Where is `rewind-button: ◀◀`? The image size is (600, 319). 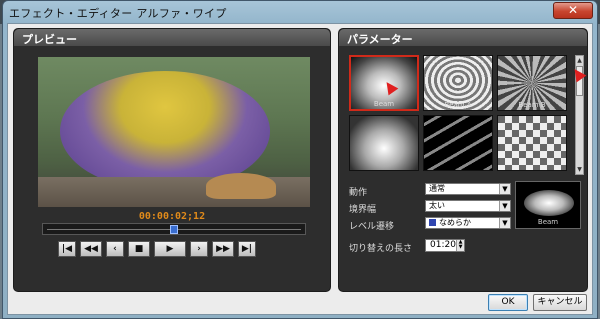
rewind-button: ◀◀ is located at coordinates (91, 249).